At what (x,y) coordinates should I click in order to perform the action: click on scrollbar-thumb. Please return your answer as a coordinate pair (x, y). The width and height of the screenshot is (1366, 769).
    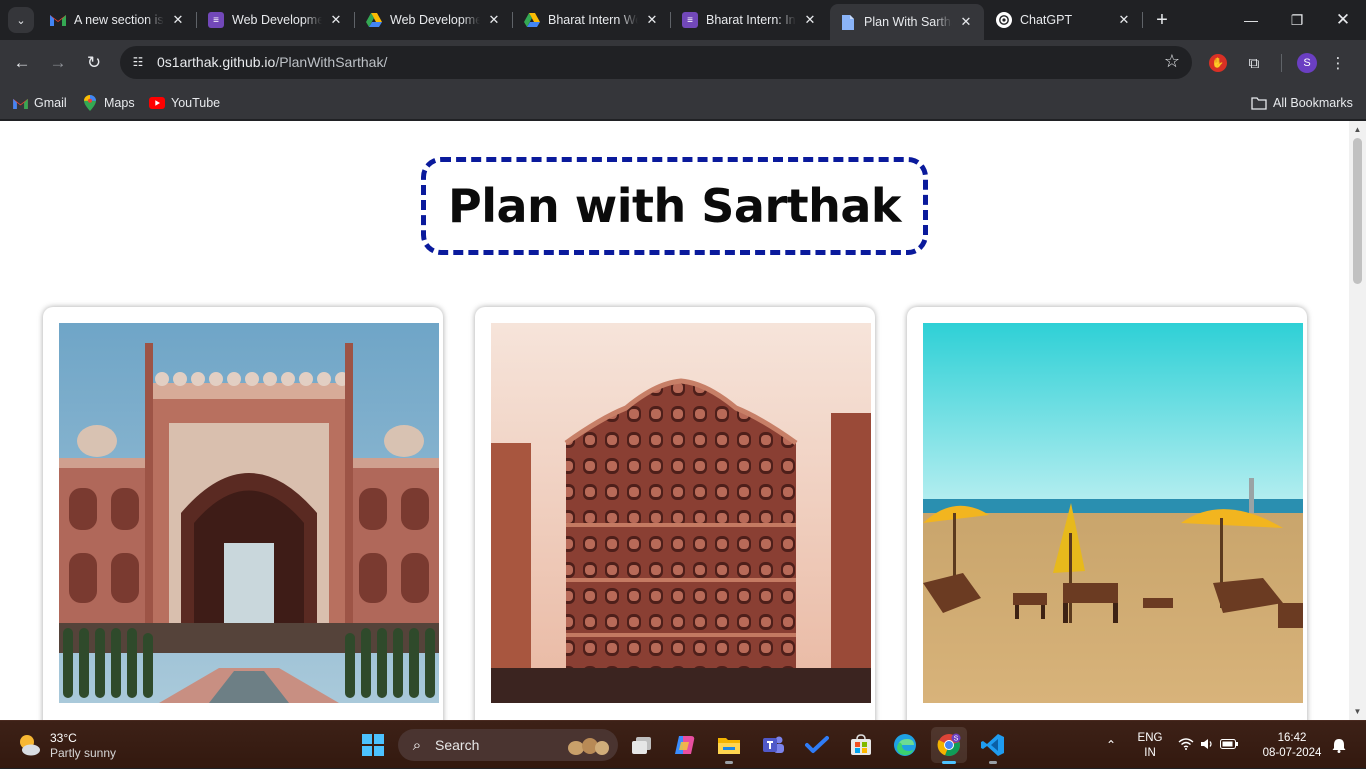
    Looking at the image, I should click on (1357, 211).